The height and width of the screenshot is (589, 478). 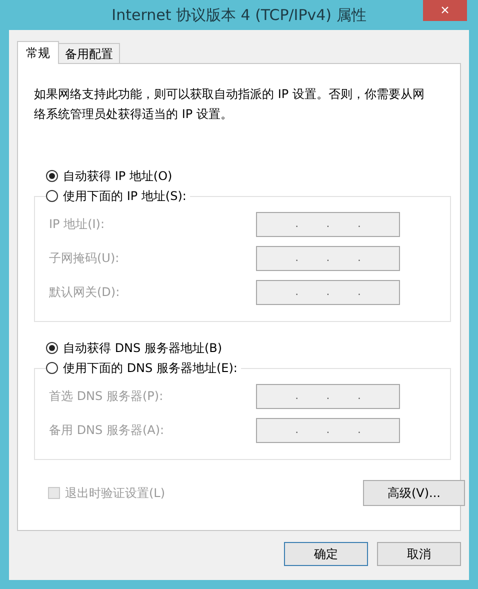 What do you see at coordinates (445, 10) in the screenshot?
I see `close-button: ×` at bounding box center [445, 10].